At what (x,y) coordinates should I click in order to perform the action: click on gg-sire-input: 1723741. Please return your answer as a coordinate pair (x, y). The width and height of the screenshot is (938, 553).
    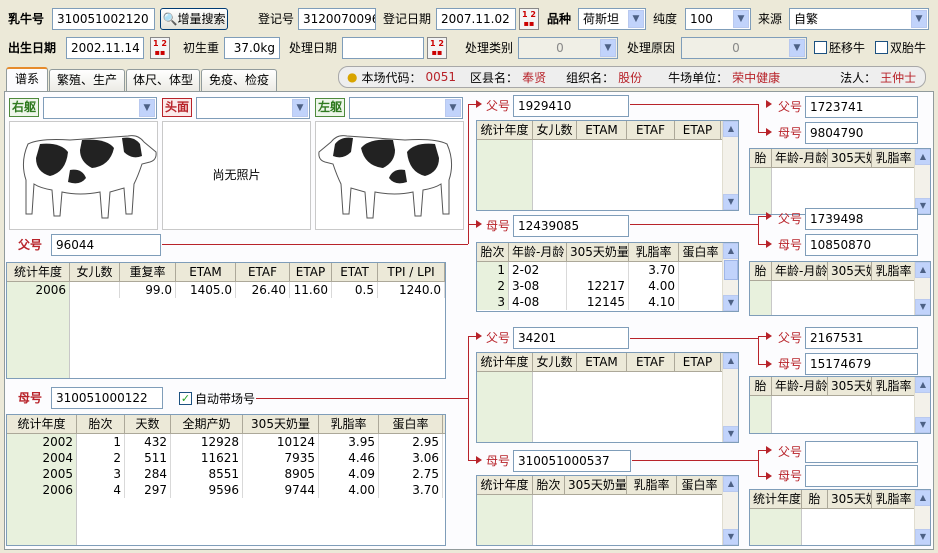
    Looking at the image, I should click on (861, 107).